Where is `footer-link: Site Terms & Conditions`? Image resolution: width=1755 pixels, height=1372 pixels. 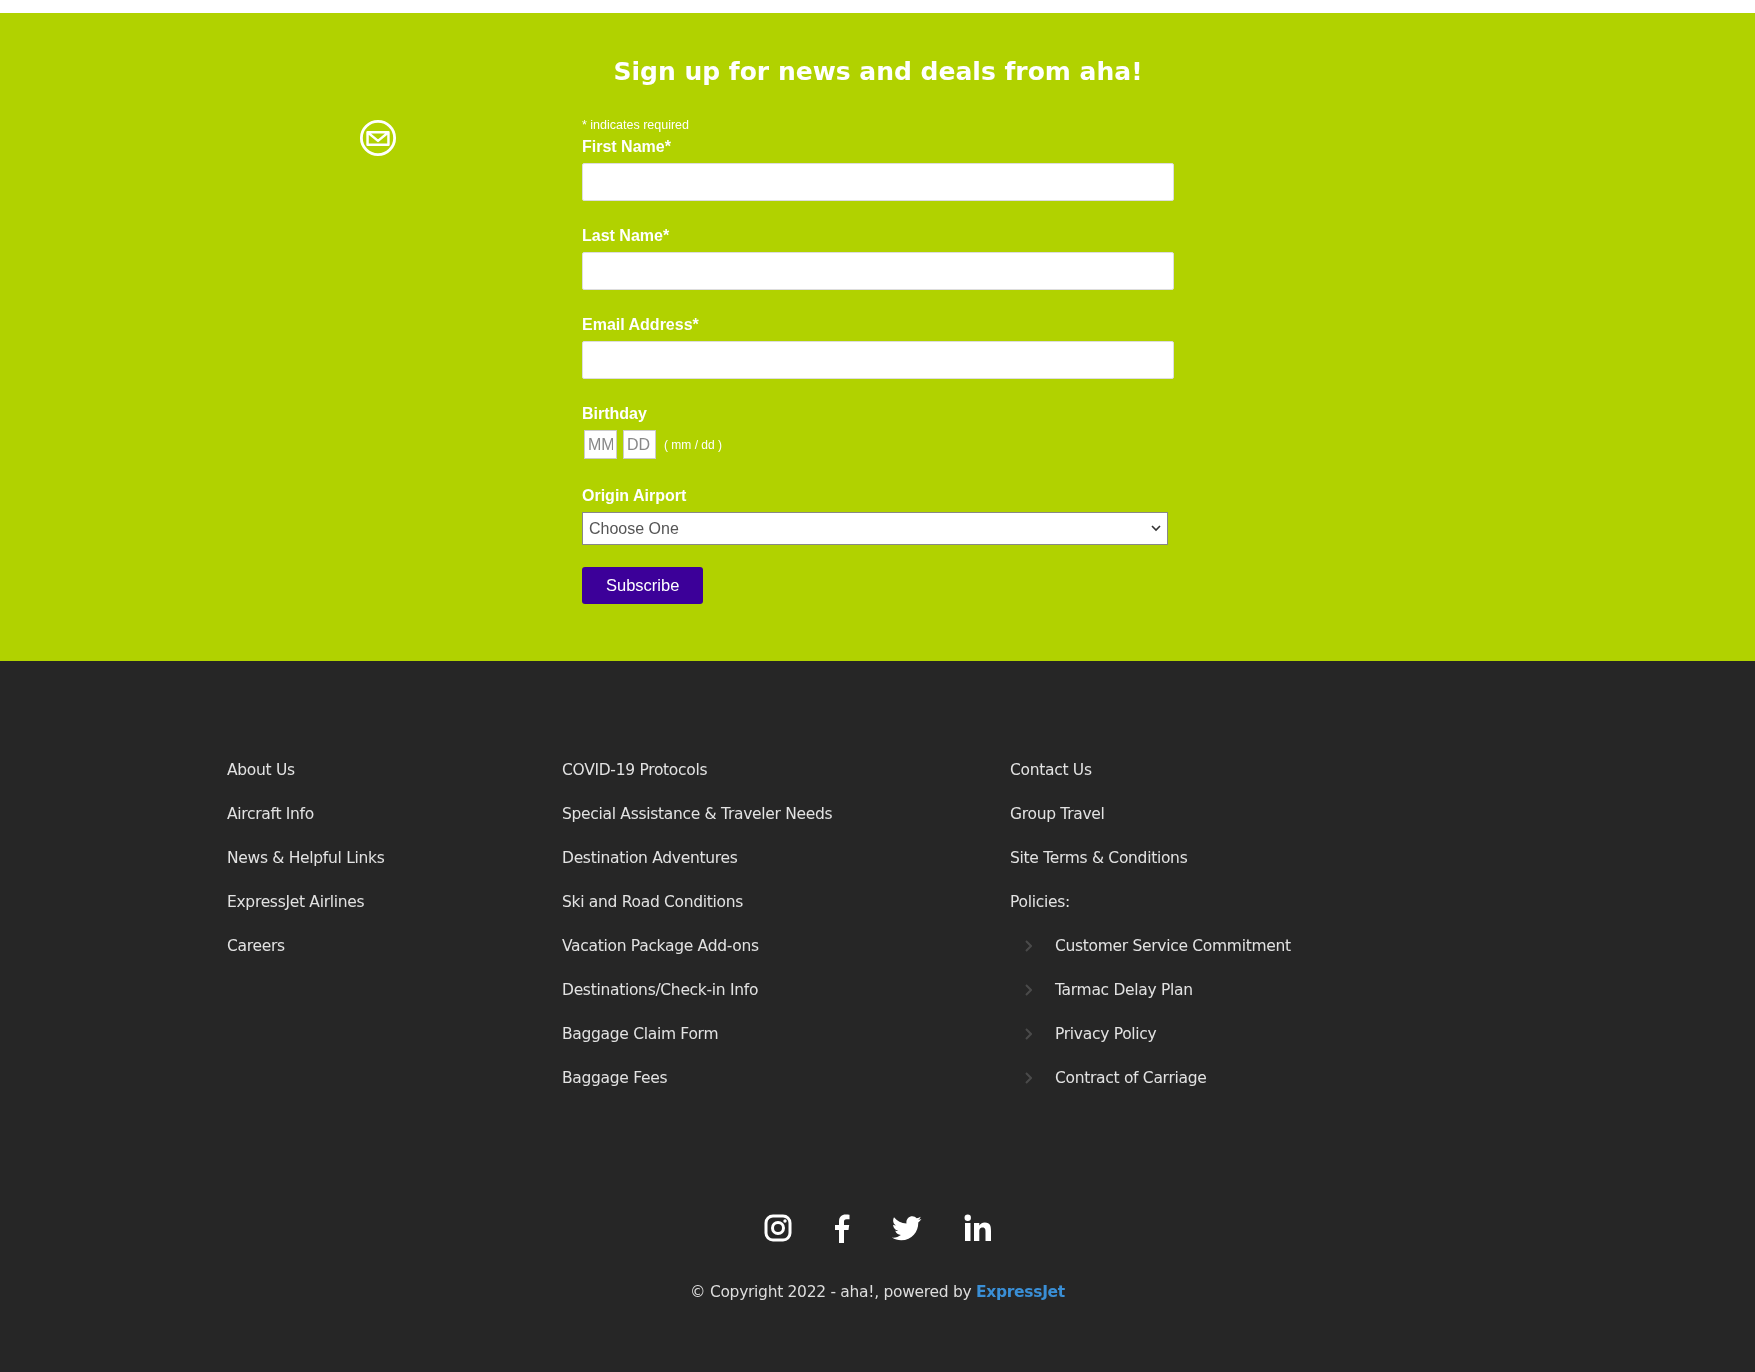
footer-link: Site Terms & Conditions is located at coordinates (1099, 858).